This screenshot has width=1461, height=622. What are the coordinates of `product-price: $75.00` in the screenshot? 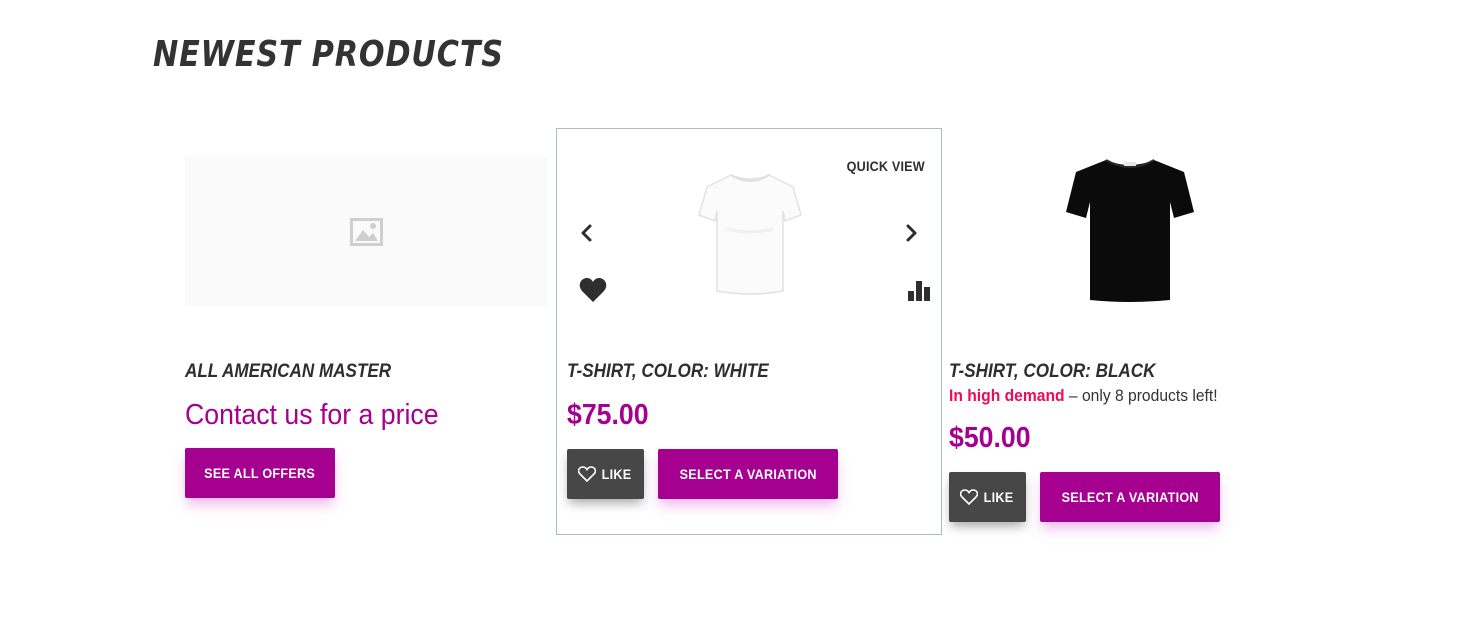 It's located at (608, 415).